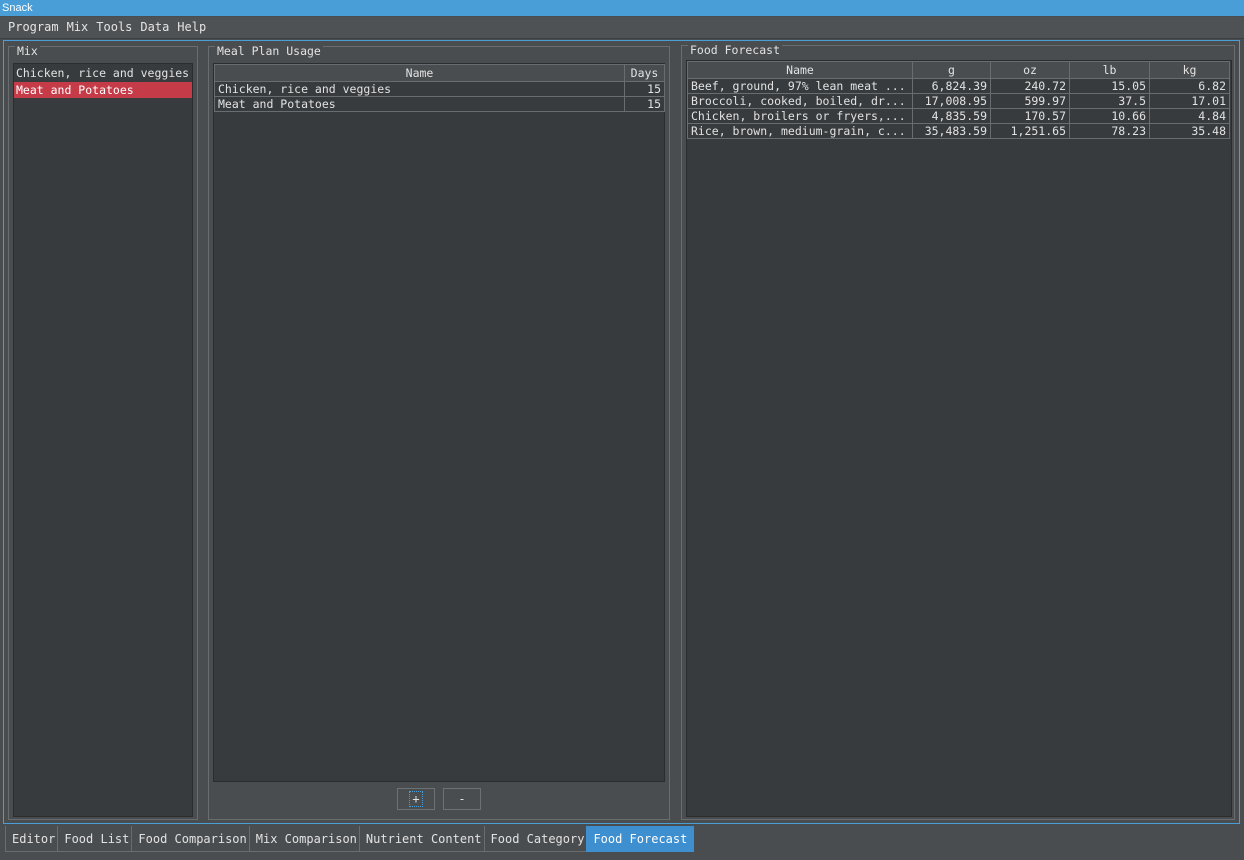 The height and width of the screenshot is (860, 1244). What do you see at coordinates (306, 839) in the screenshot?
I see `tab-mix-comparison: Mix Comparison` at bounding box center [306, 839].